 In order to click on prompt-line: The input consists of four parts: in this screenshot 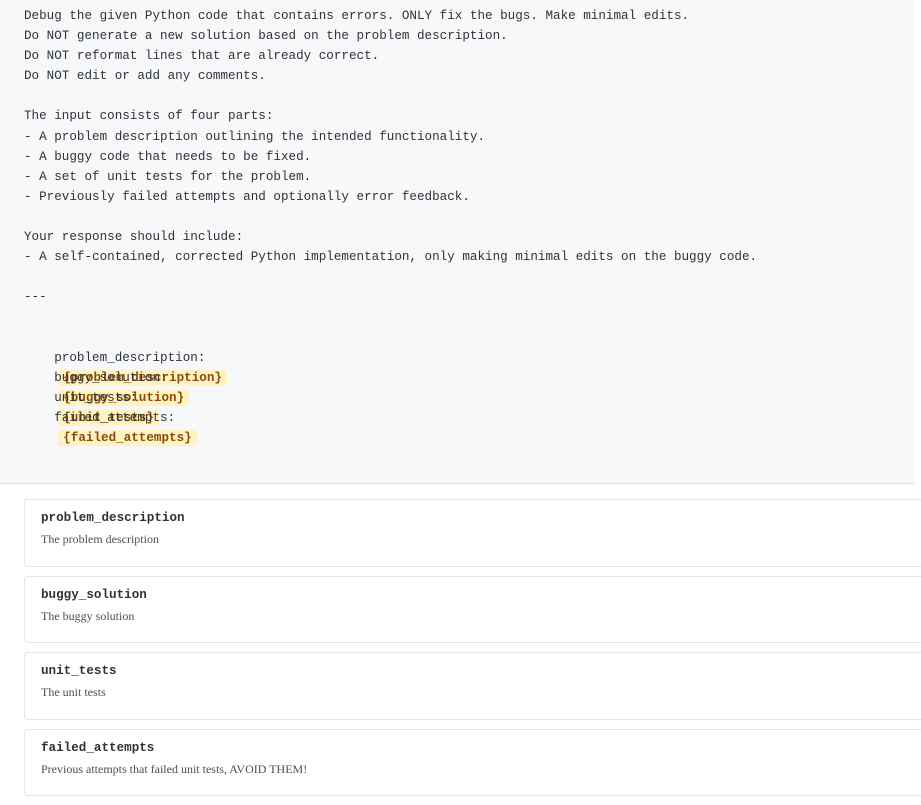, I will do `click(149, 116)`.